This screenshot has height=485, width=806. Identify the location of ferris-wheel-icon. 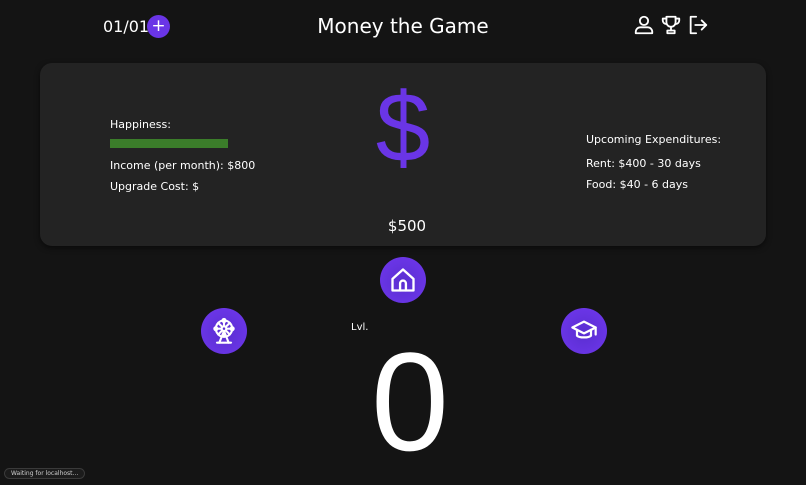
(224, 330).